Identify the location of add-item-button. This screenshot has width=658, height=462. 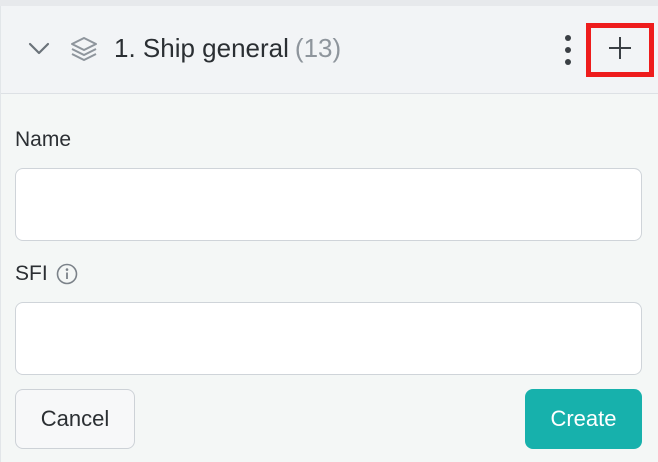
(620, 50).